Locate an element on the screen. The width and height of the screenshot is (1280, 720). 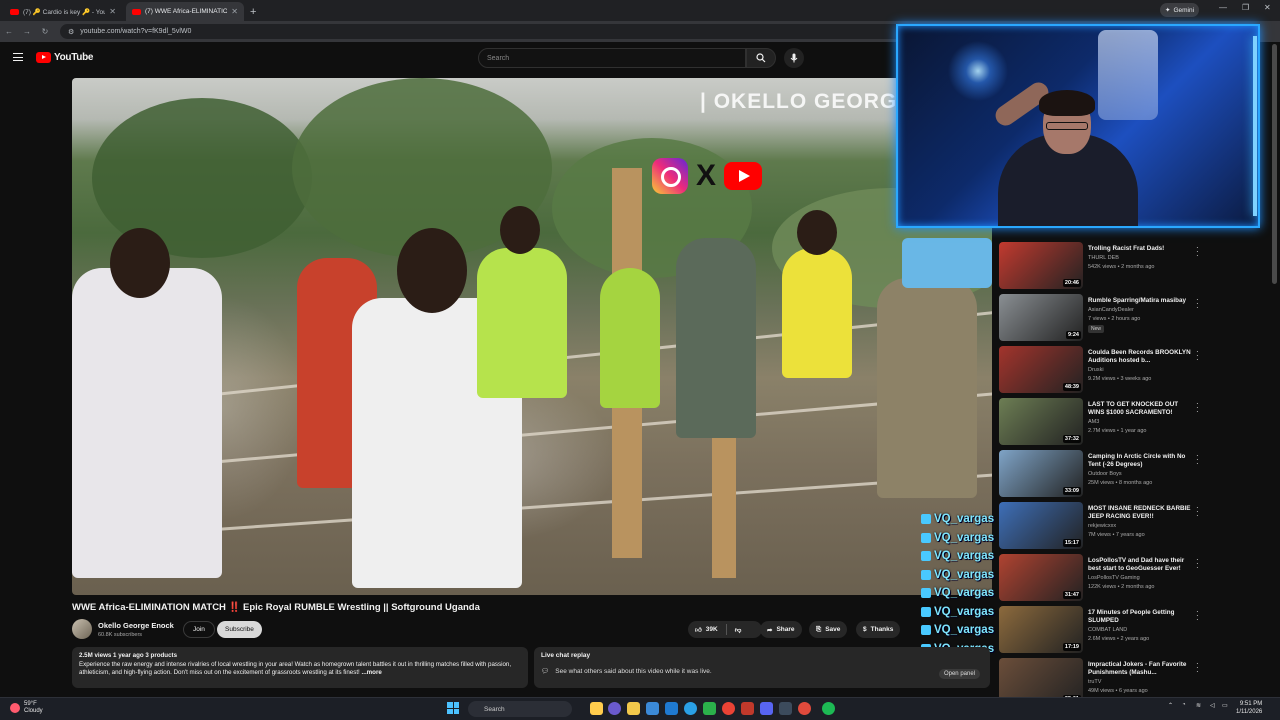
open-panel-button: Open panel is located at coordinates (959, 674).